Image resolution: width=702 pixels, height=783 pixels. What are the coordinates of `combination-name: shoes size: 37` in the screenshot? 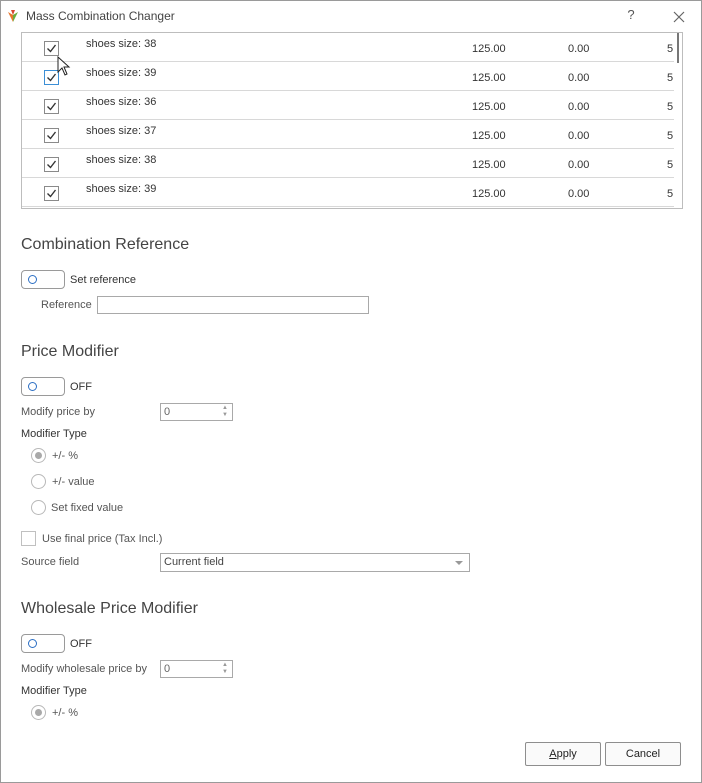 It's located at (121, 131).